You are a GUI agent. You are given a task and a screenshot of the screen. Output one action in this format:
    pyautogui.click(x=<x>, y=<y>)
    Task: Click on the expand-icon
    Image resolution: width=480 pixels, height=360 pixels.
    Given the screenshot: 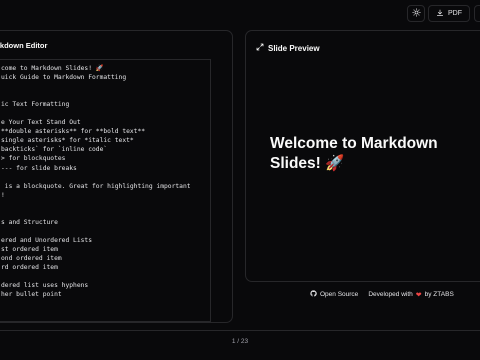 What is the action you would take?
    pyautogui.click(x=260, y=48)
    